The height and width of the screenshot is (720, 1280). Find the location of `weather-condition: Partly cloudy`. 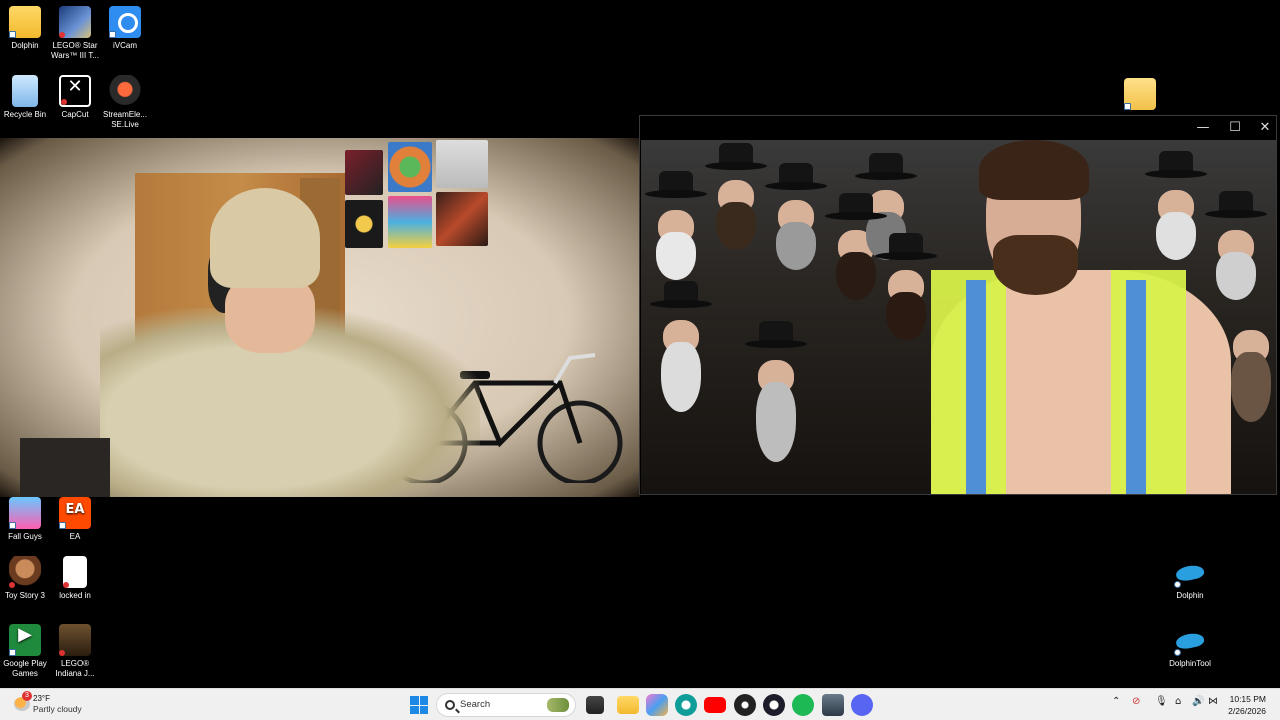

weather-condition: Partly cloudy is located at coordinates (57, 709).